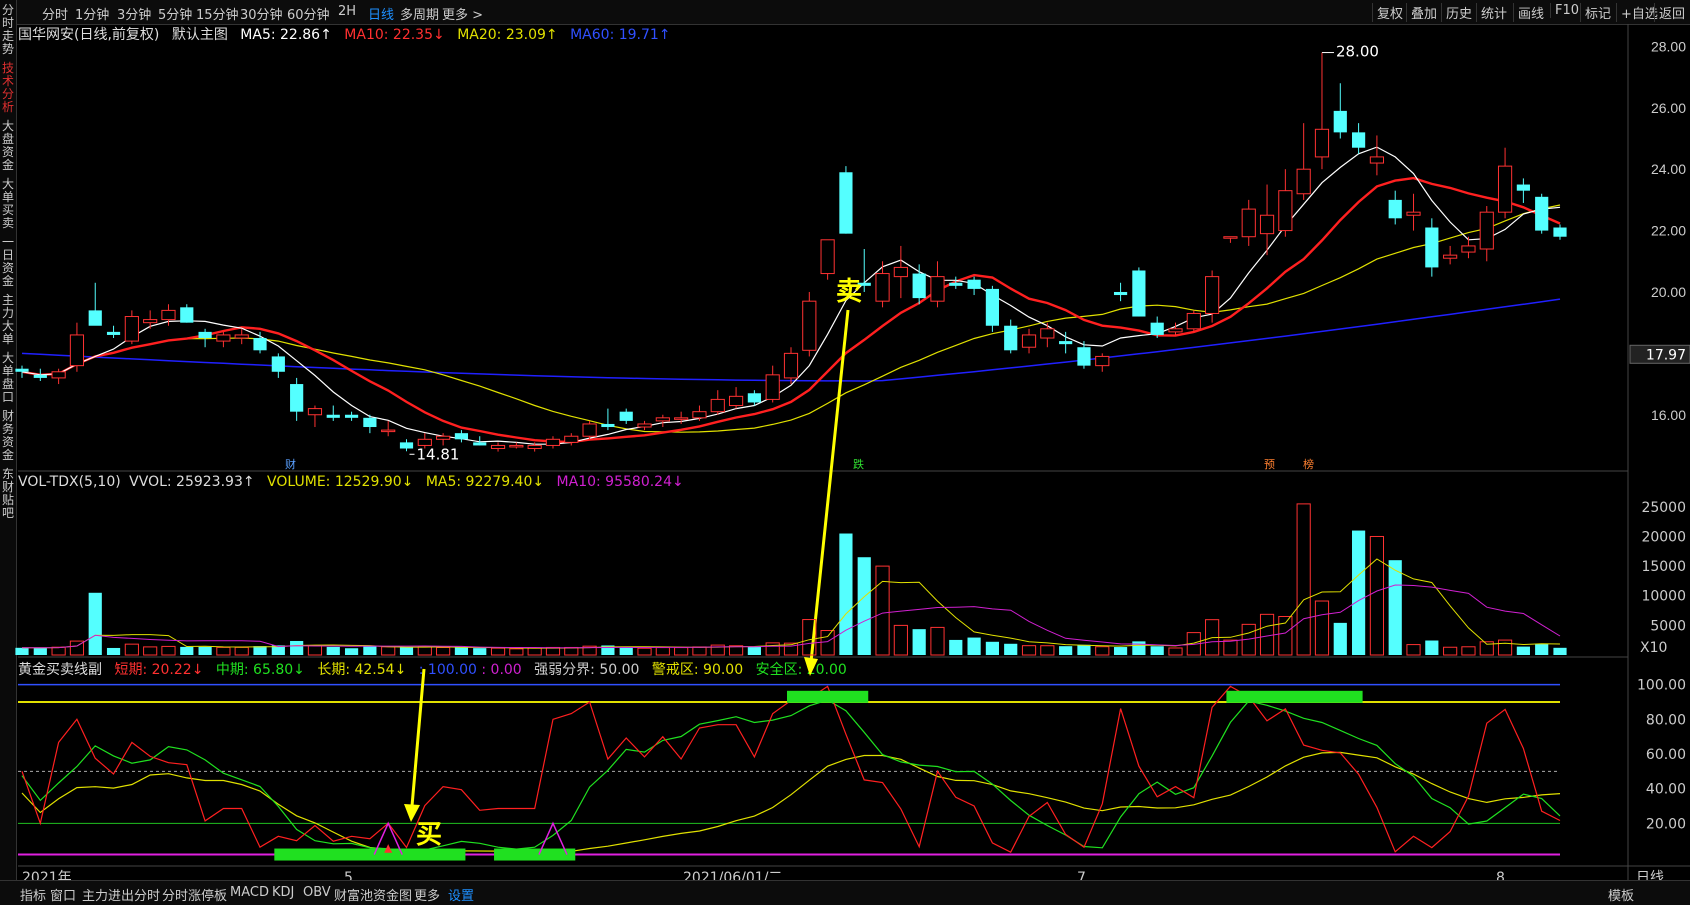  What do you see at coordinates (438, 454) in the screenshot?
I see `low-price-label: 14.81` at bounding box center [438, 454].